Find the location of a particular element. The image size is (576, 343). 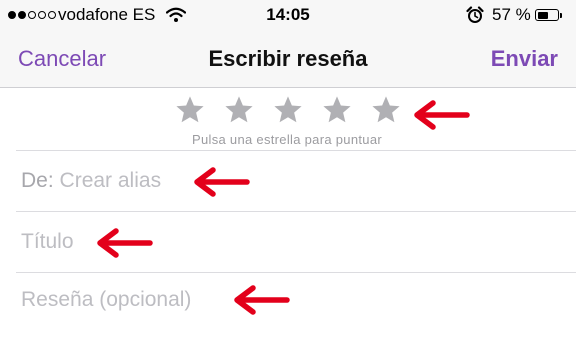

author-label: De: is located at coordinates (37, 180).